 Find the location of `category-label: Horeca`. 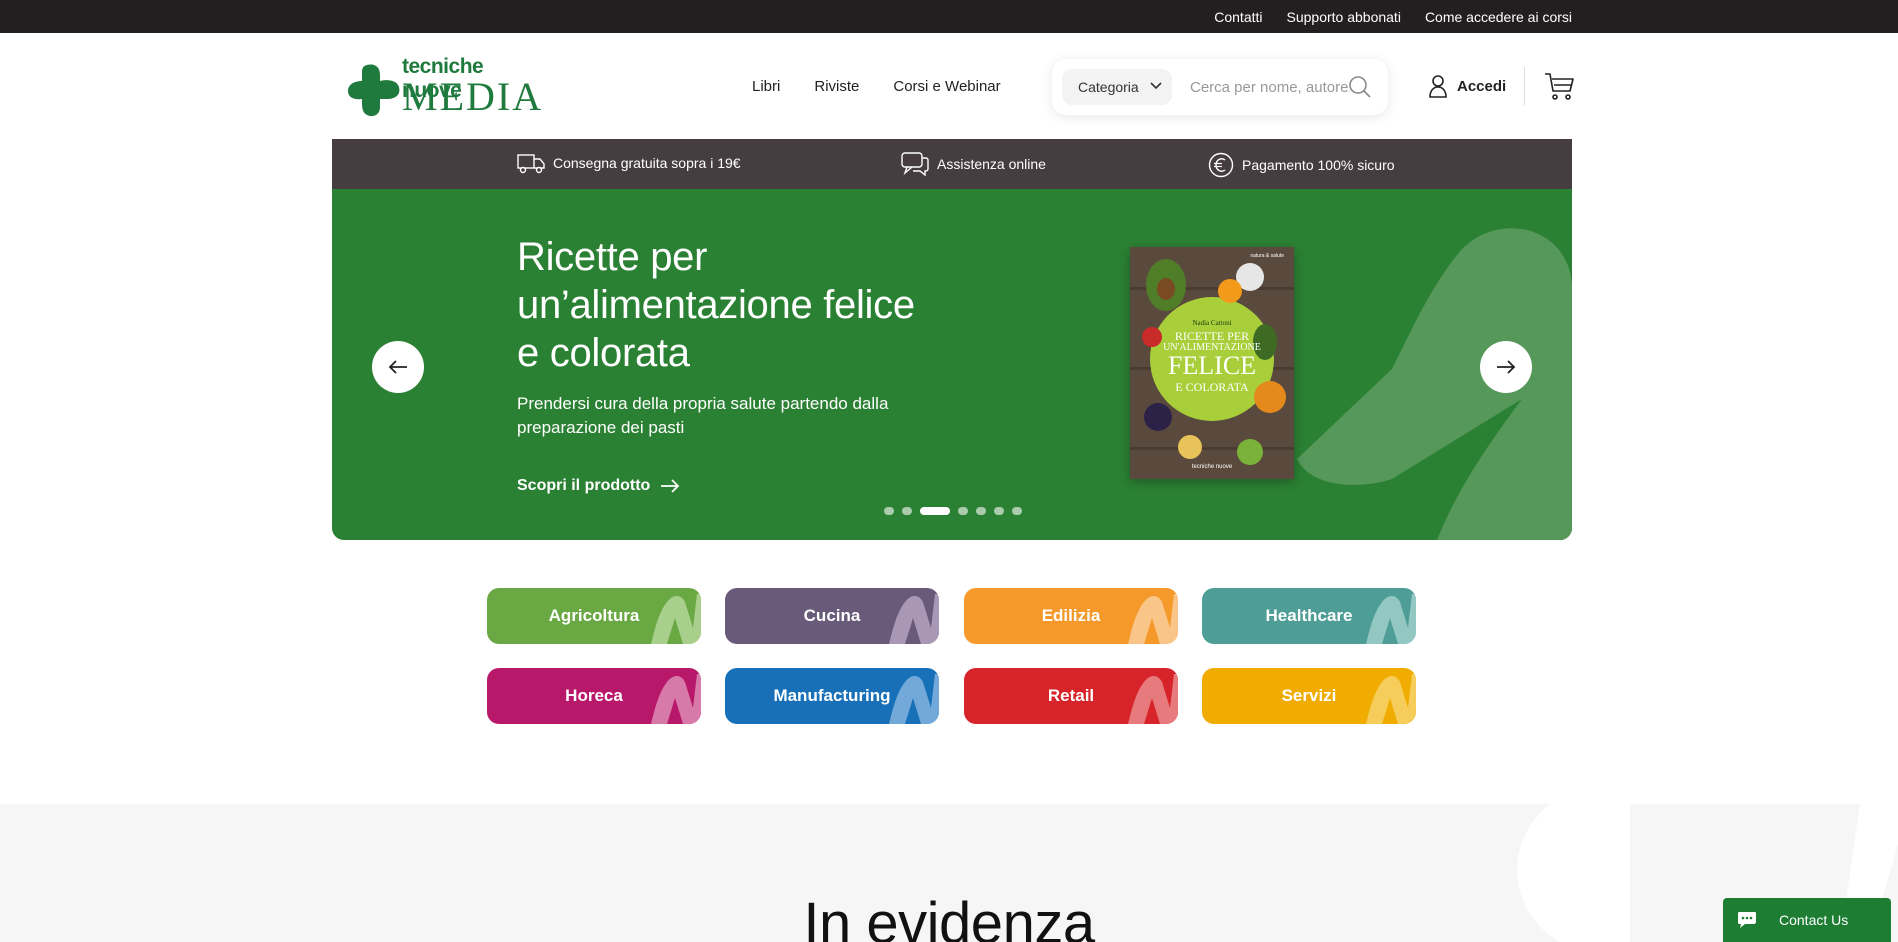

category-label: Horeca is located at coordinates (594, 695).